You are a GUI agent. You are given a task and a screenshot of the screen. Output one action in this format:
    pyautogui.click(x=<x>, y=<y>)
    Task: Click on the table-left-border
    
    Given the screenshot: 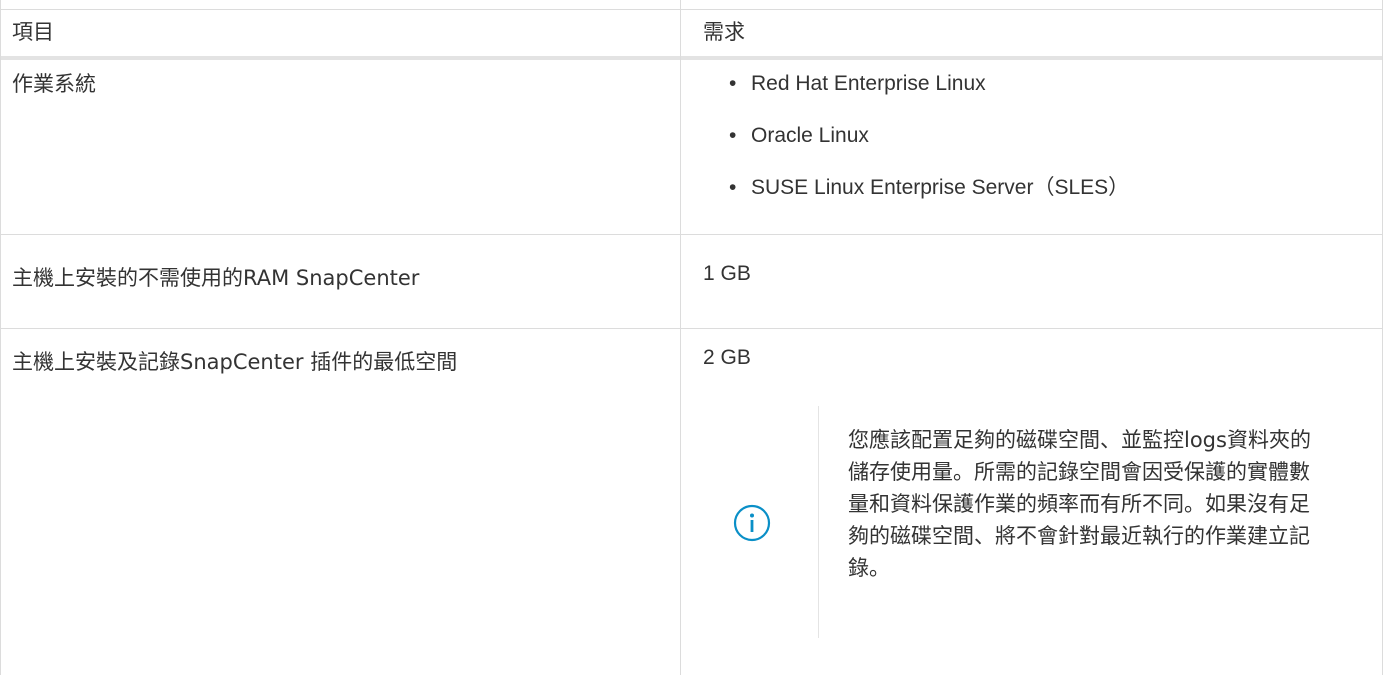 What is the action you would take?
    pyautogui.click(x=0, y=337)
    